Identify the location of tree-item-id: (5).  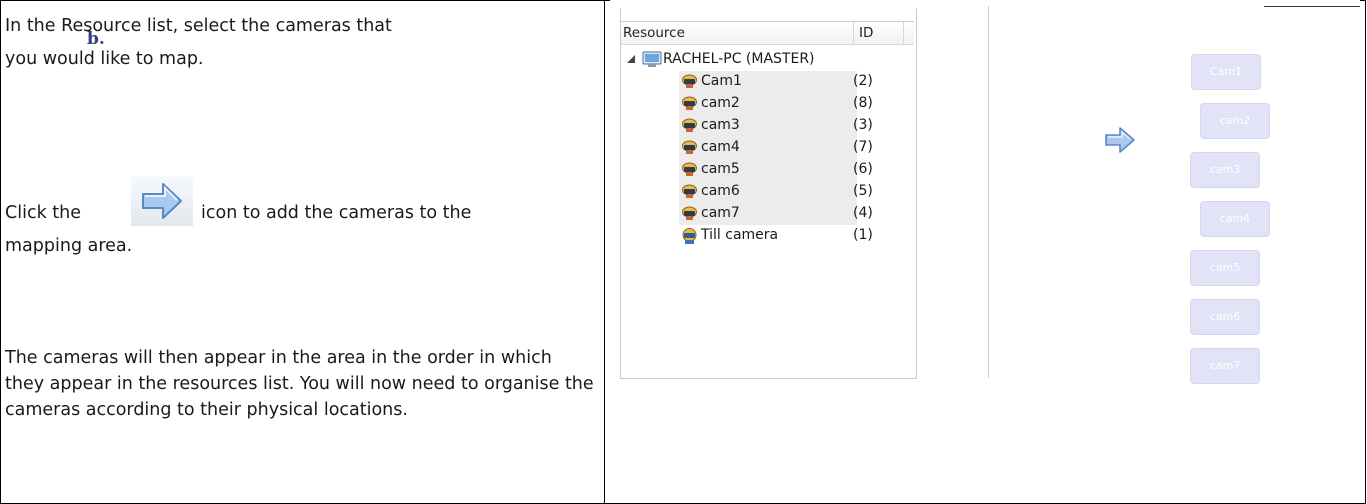
(863, 191).